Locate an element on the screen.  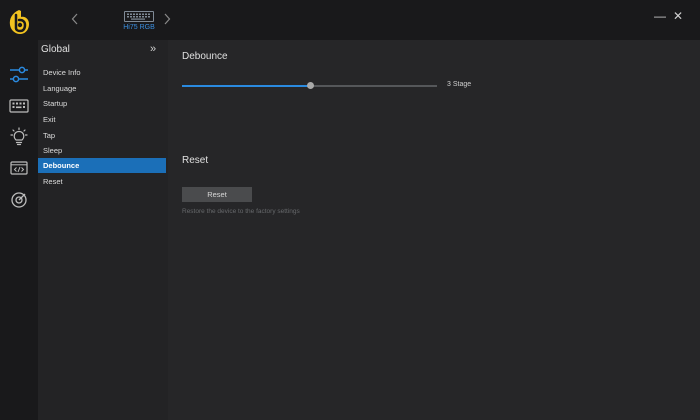
lightbulb-icon is located at coordinates (19, 137).